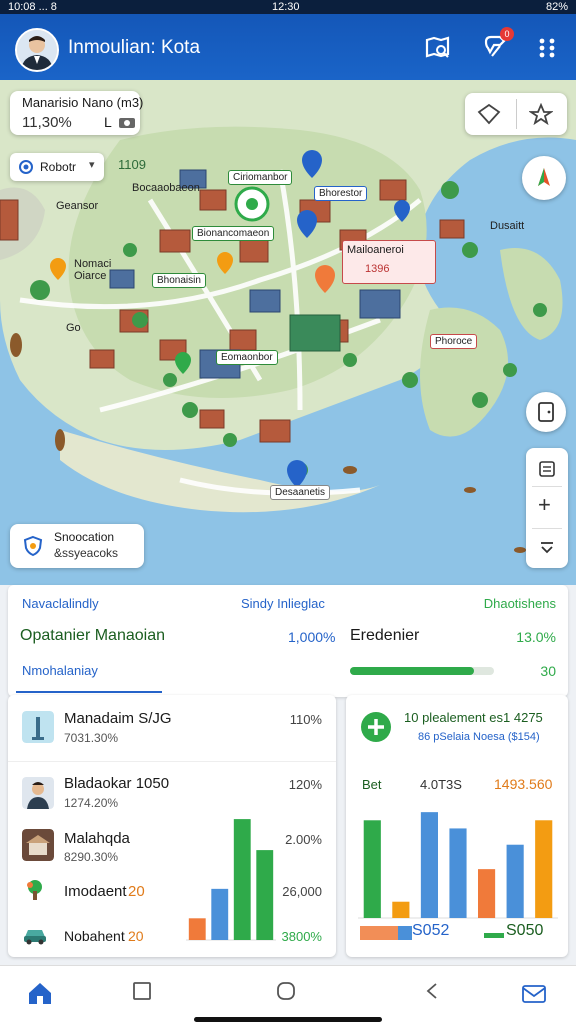 The image size is (576, 1025). I want to click on list-thumb-car, so click(35, 937).